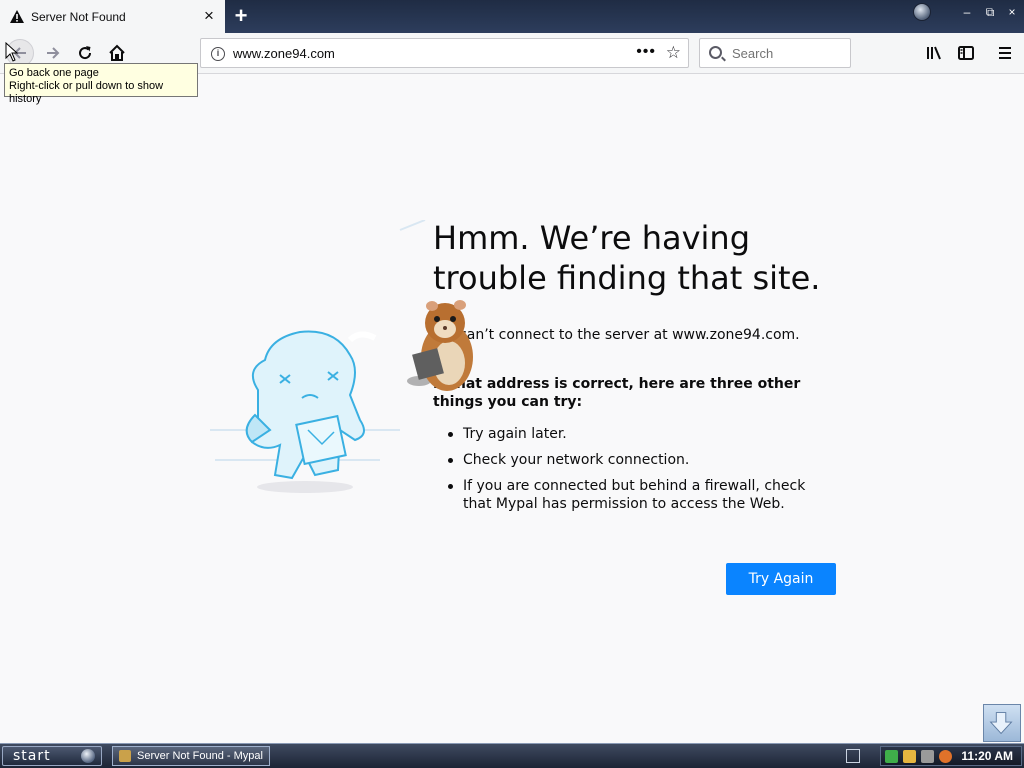  I want to click on new-tab-button: +, so click(241, 16).